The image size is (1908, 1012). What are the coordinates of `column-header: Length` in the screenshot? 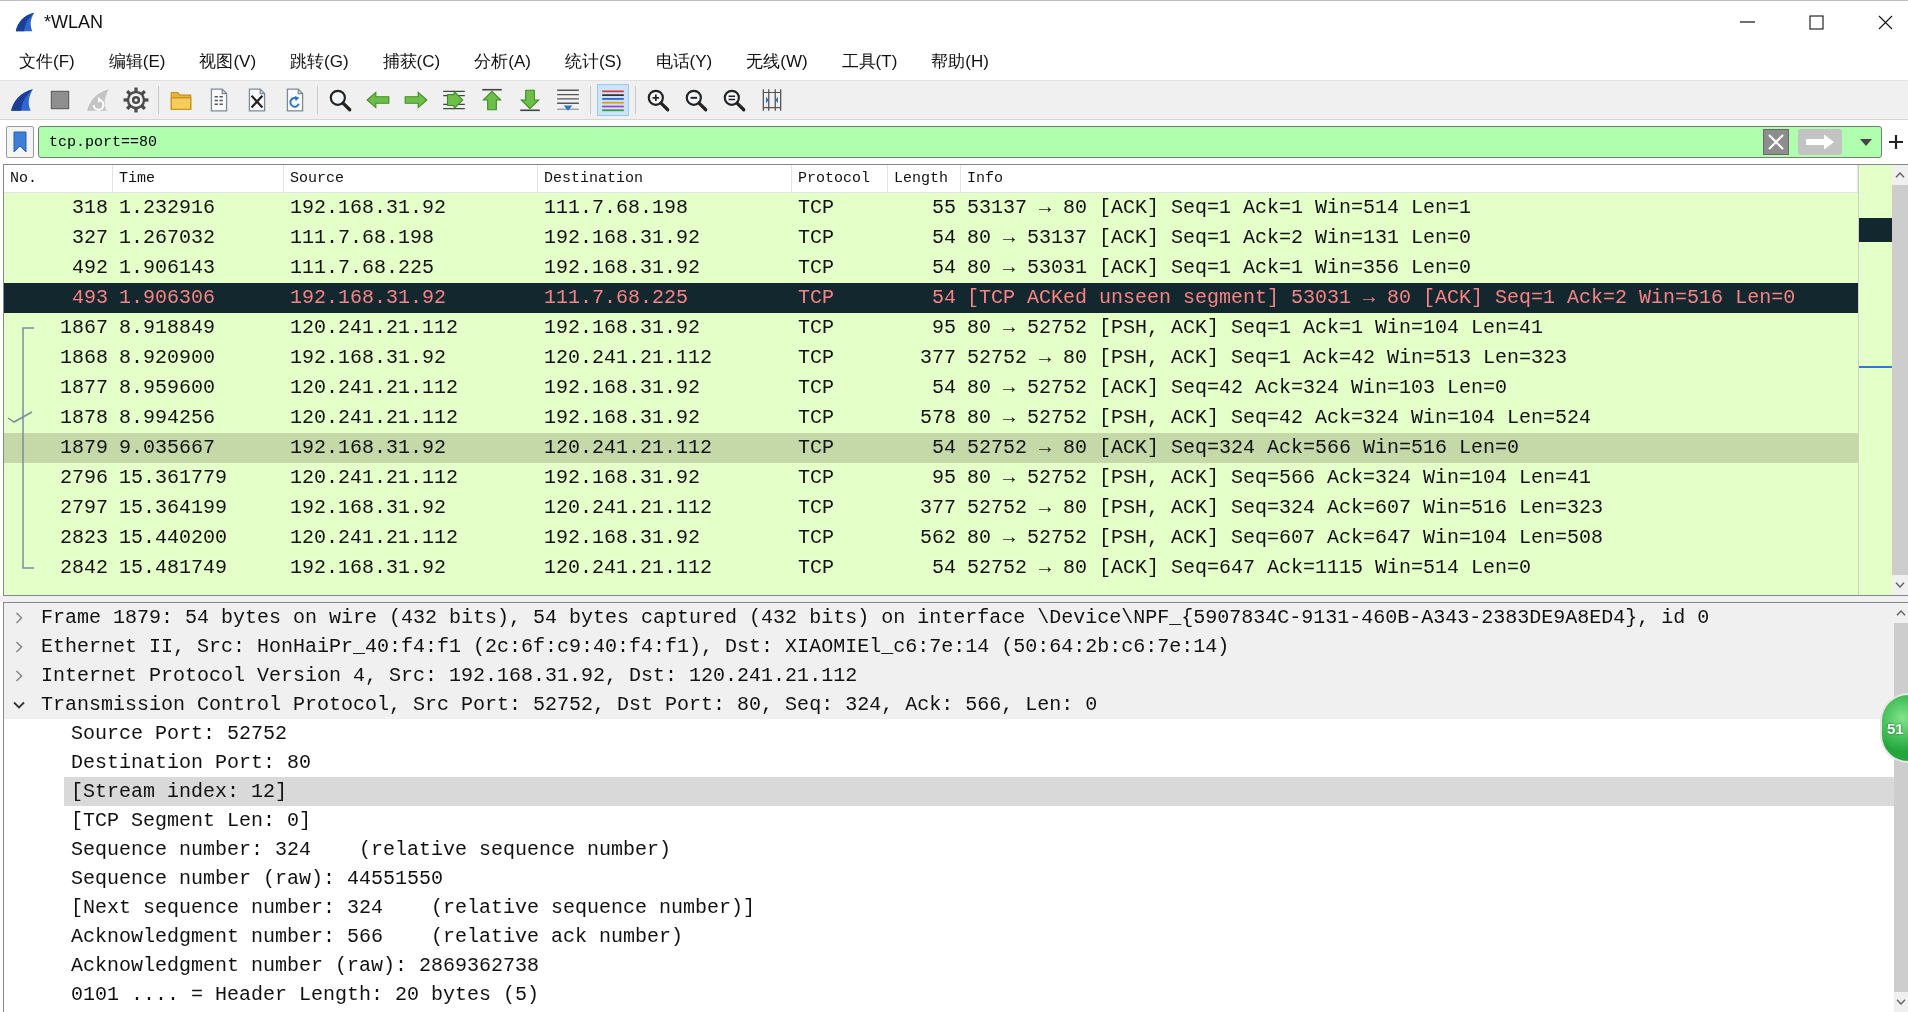 It's located at (924, 178).